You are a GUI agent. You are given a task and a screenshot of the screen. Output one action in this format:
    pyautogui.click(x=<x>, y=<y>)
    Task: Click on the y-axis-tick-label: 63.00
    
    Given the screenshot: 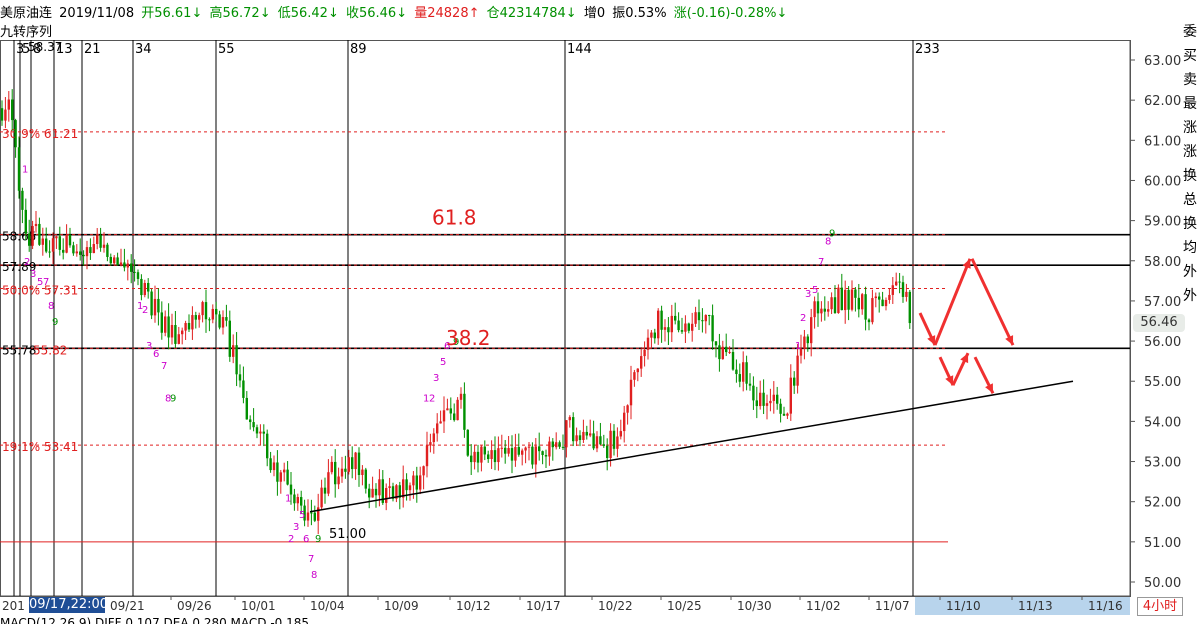 What is the action you would take?
    pyautogui.click(x=1162, y=61)
    